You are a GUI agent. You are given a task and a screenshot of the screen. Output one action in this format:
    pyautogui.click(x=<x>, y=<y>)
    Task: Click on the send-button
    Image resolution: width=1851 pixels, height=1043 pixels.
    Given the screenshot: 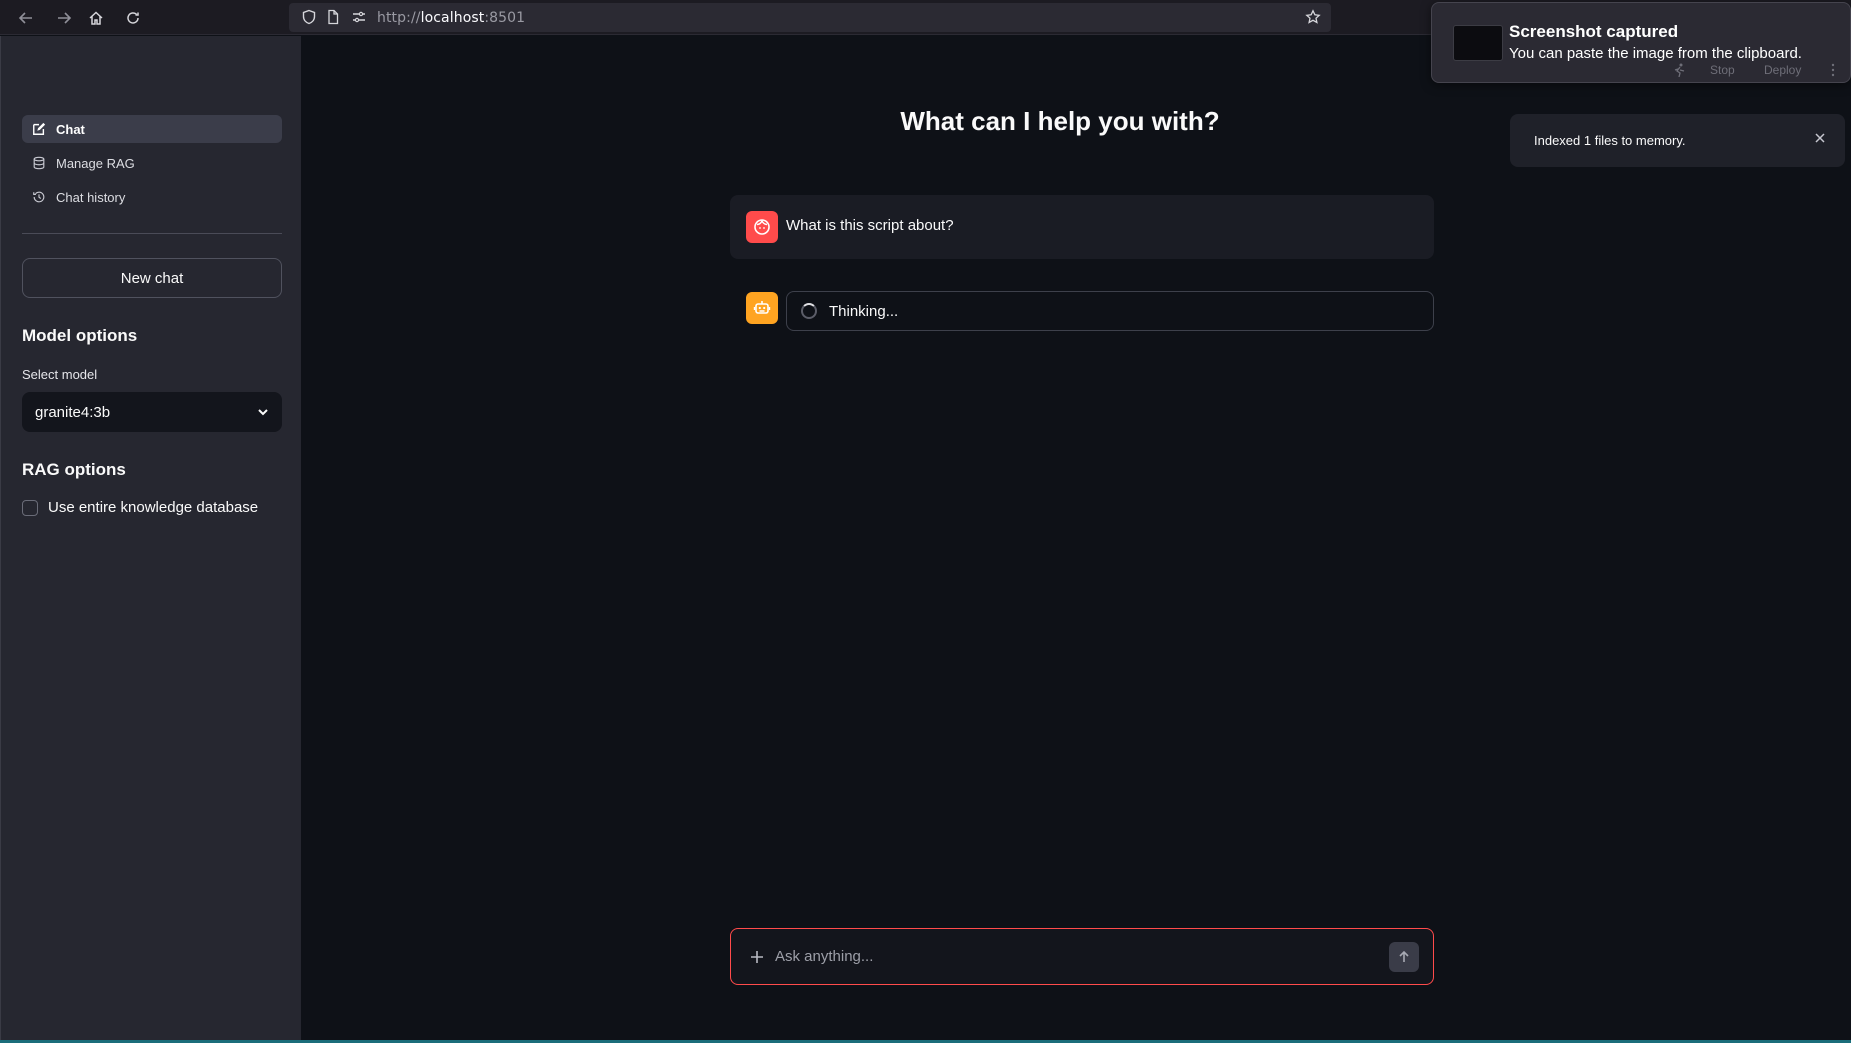 What is the action you would take?
    pyautogui.click(x=1404, y=956)
    